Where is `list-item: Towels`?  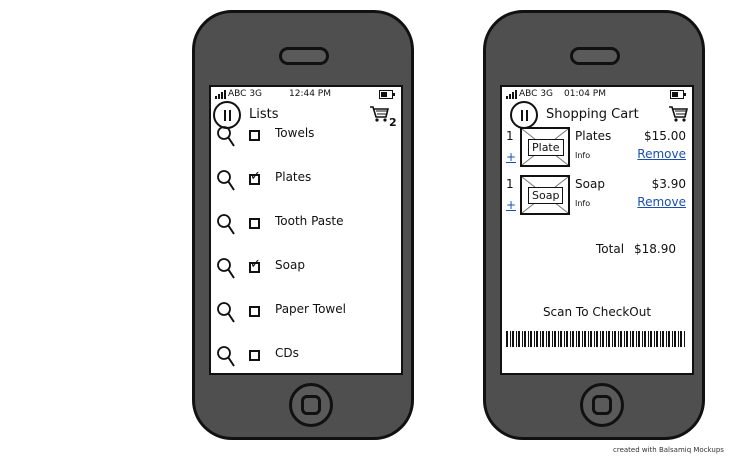
list-item: Towels is located at coordinates (306, 140).